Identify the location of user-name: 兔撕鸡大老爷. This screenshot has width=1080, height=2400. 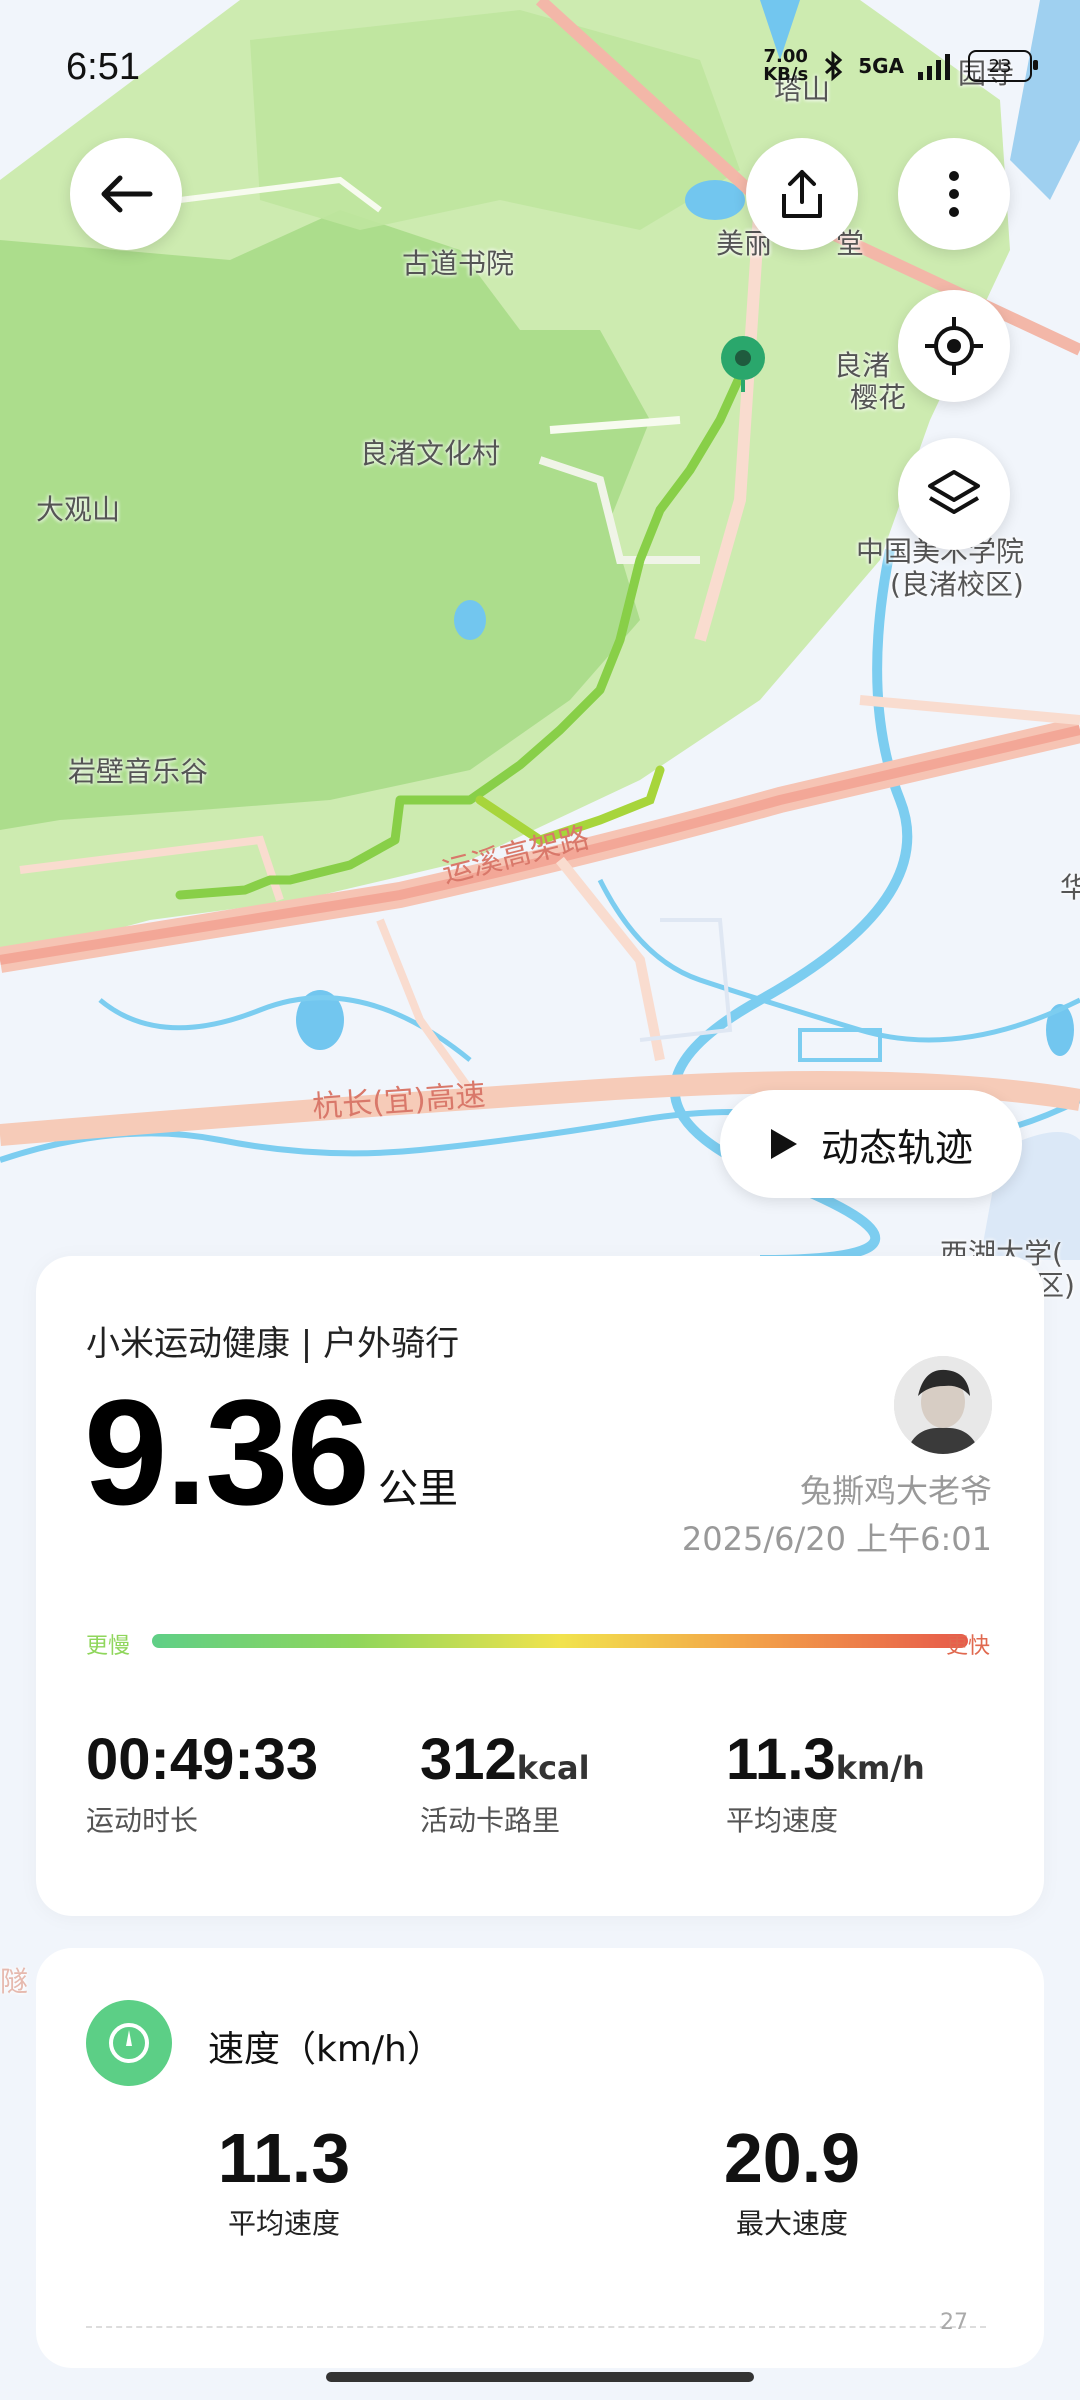
(895, 1491).